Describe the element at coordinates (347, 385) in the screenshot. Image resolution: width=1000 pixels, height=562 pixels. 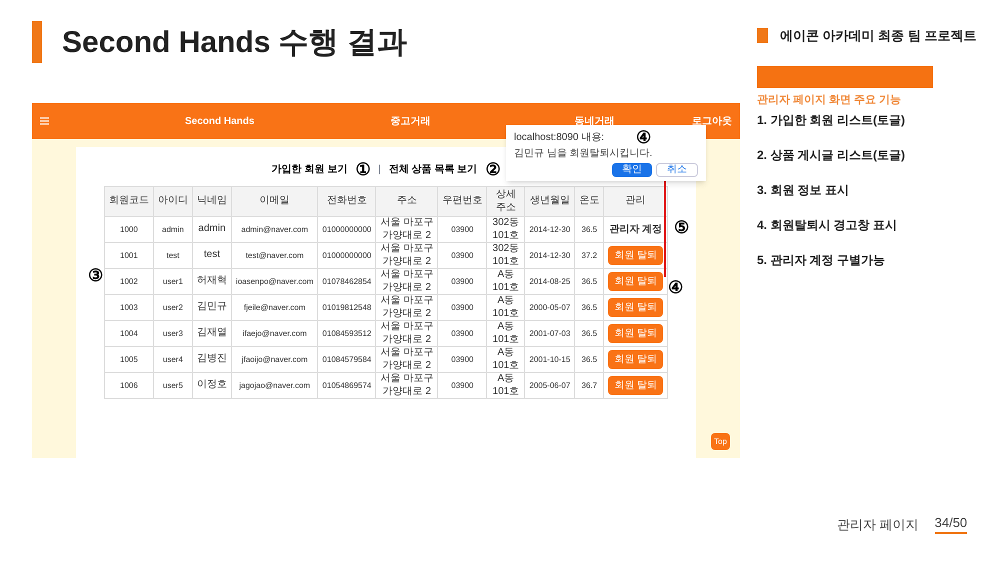
I see `table-cell: 01054869574` at that location.